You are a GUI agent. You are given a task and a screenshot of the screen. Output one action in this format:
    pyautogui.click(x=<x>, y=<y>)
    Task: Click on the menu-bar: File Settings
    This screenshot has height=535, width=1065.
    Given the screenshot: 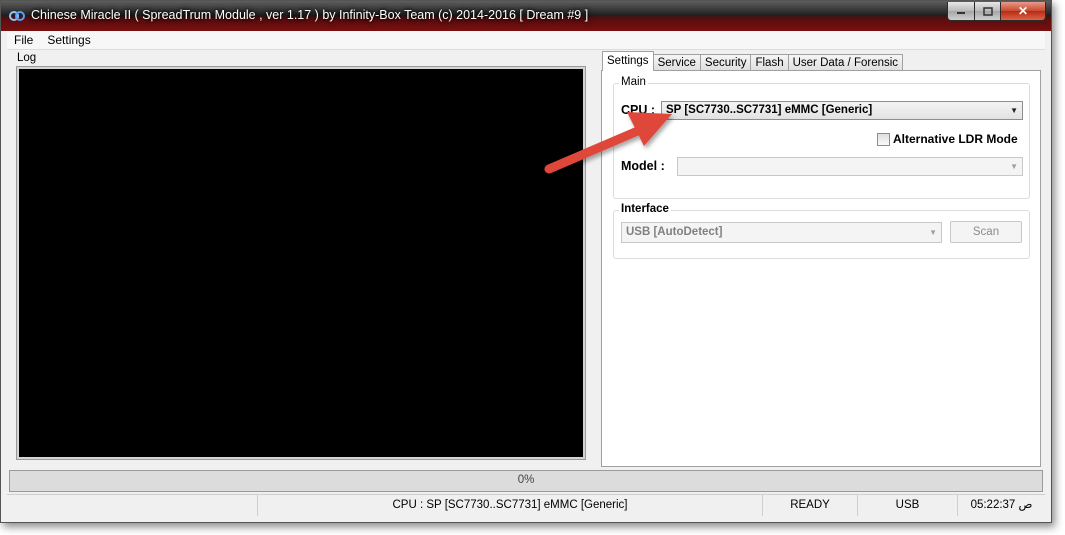 What is the action you would take?
    pyautogui.click(x=526, y=40)
    